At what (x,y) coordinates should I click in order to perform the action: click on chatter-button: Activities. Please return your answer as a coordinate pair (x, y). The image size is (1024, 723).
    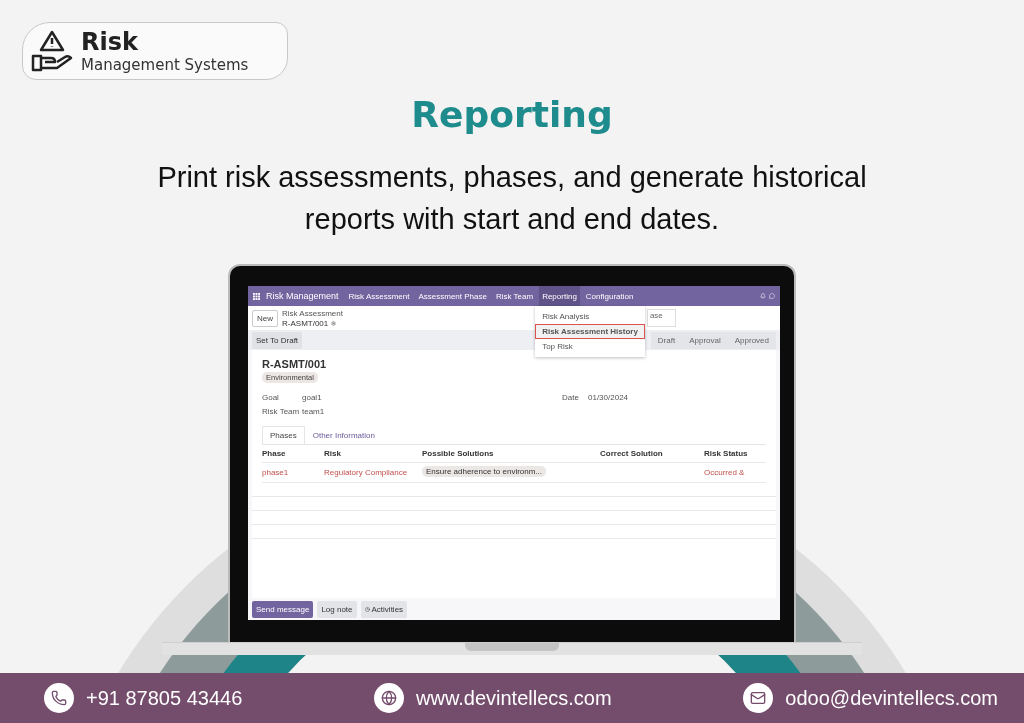
    Looking at the image, I should click on (384, 609).